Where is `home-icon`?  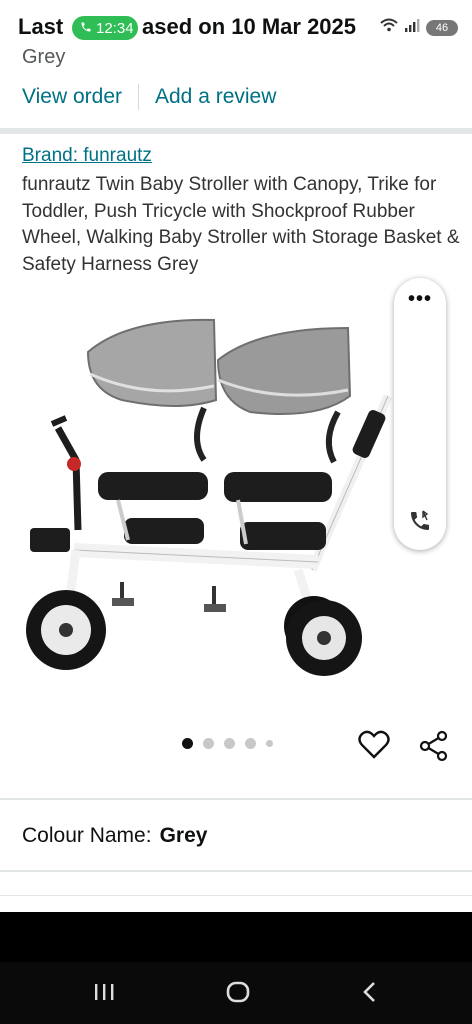 home-icon is located at coordinates (238, 994).